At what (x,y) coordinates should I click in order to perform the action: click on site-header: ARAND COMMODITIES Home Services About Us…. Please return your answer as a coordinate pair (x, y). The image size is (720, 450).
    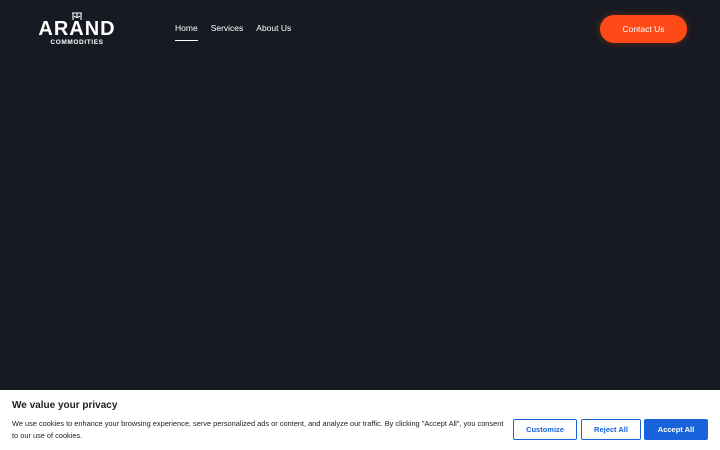
    Looking at the image, I should click on (360, 29).